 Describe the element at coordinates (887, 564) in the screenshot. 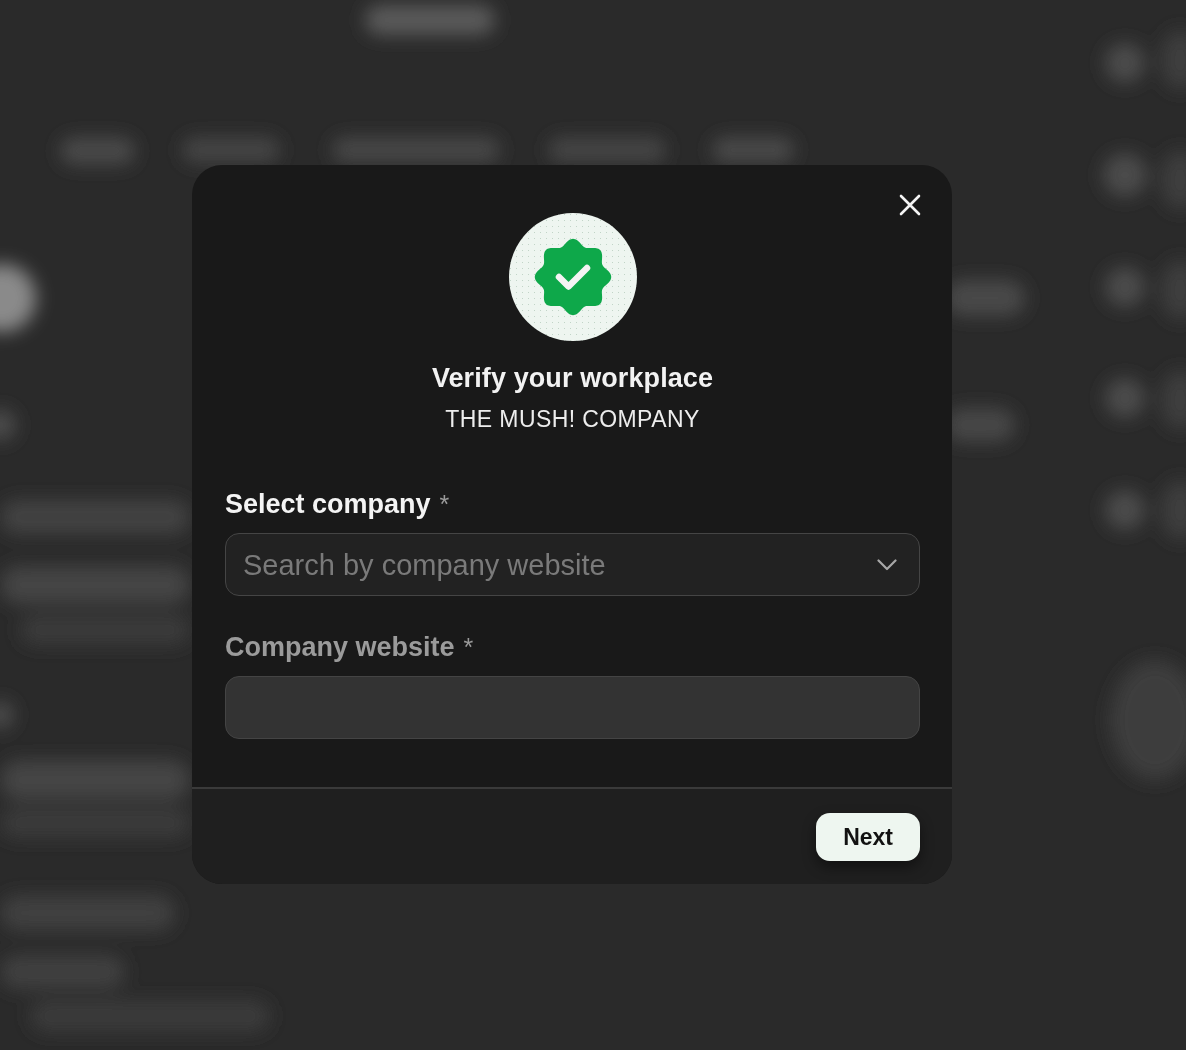

I see `chevron-down-icon` at that location.